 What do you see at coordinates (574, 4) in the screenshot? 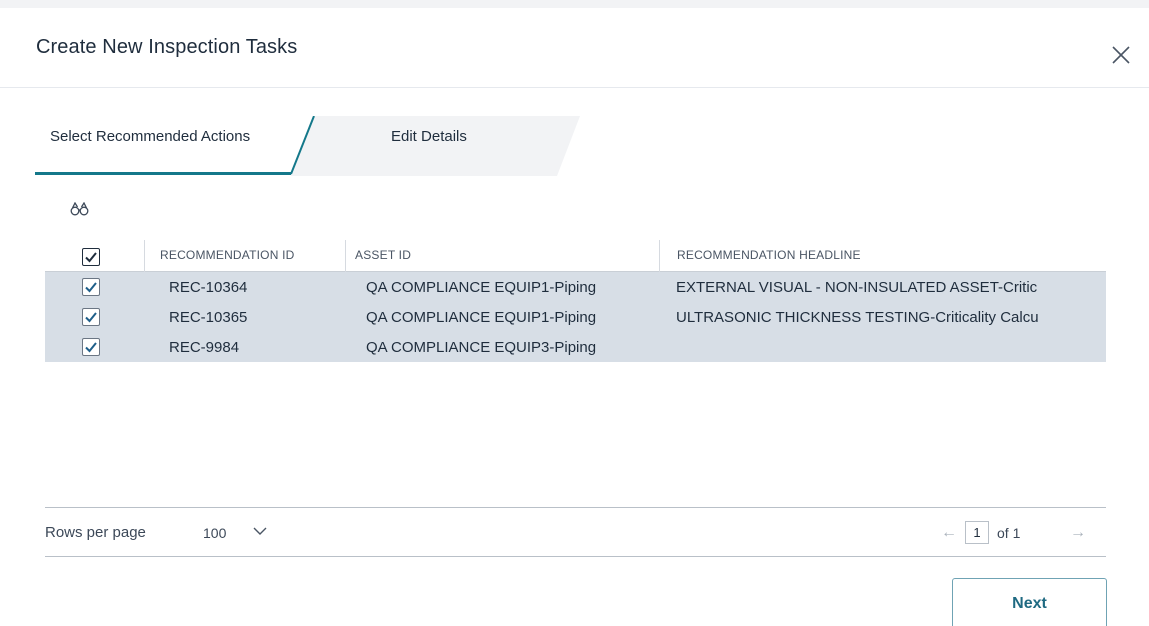
I see `top-strip` at bounding box center [574, 4].